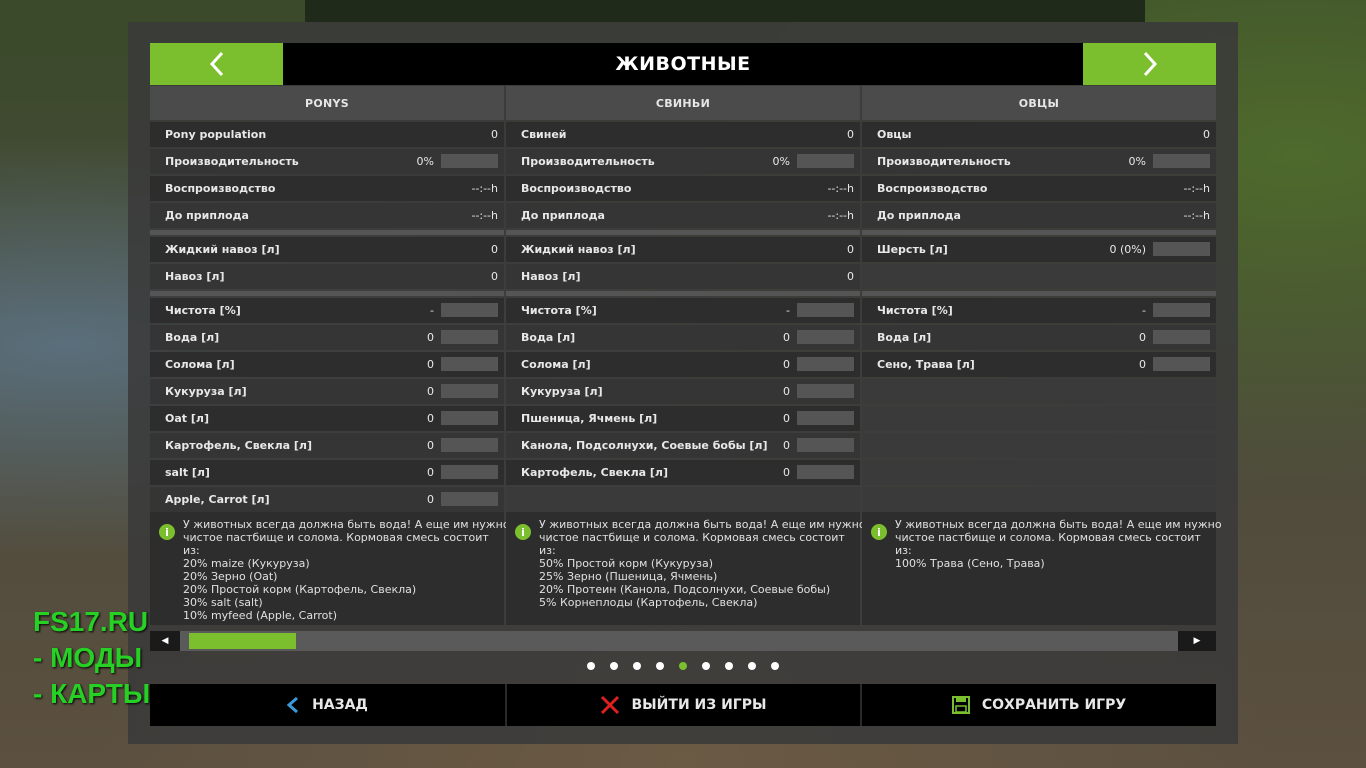  What do you see at coordinates (594, 472) in the screenshot?
I see `stat-label: Картофель, Свекла [л]` at bounding box center [594, 472].